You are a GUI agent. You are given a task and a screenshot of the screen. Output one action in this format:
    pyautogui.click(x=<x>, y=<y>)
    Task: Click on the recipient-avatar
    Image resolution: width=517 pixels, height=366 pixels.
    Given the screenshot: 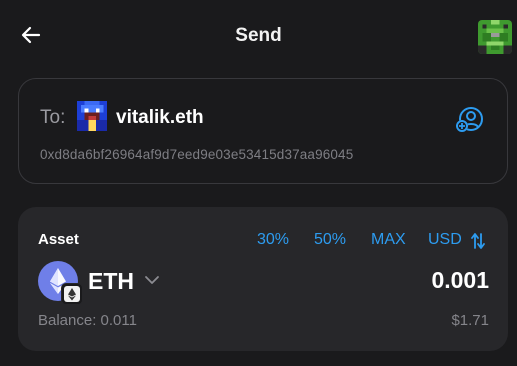 What is the action you would take?
    pyautogui.click(x=92, y=116)
    